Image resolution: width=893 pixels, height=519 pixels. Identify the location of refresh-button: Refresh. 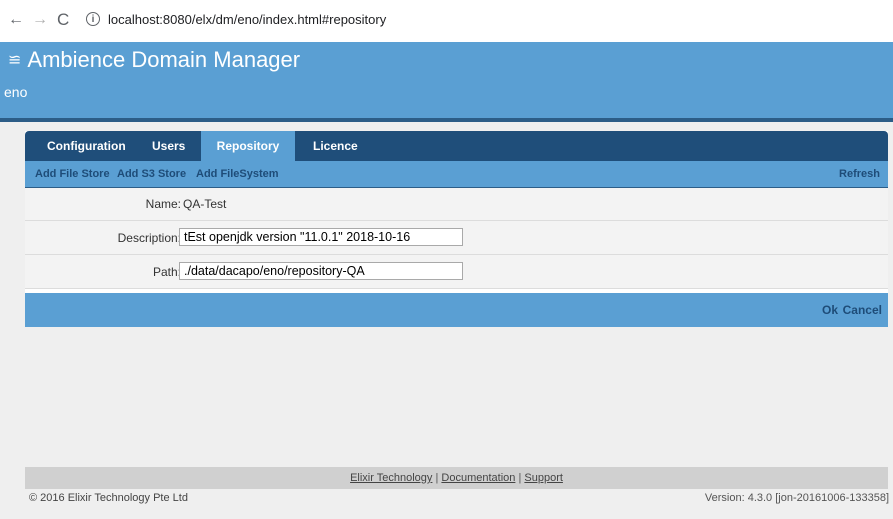
(859, 174).